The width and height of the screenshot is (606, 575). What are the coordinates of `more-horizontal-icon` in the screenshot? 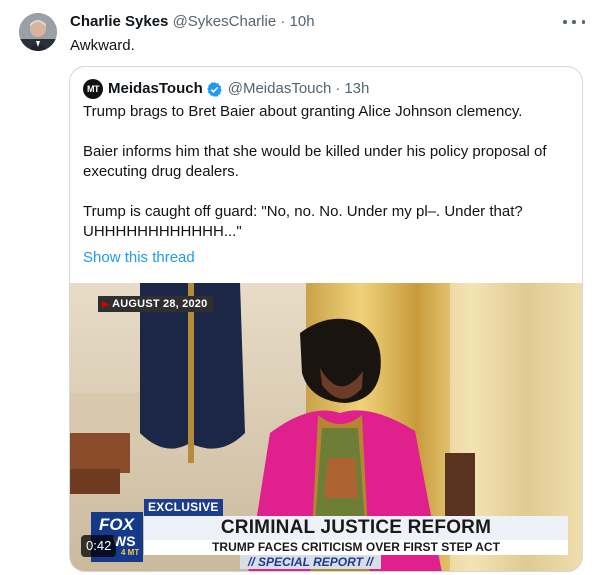 It's located at (574, 22).